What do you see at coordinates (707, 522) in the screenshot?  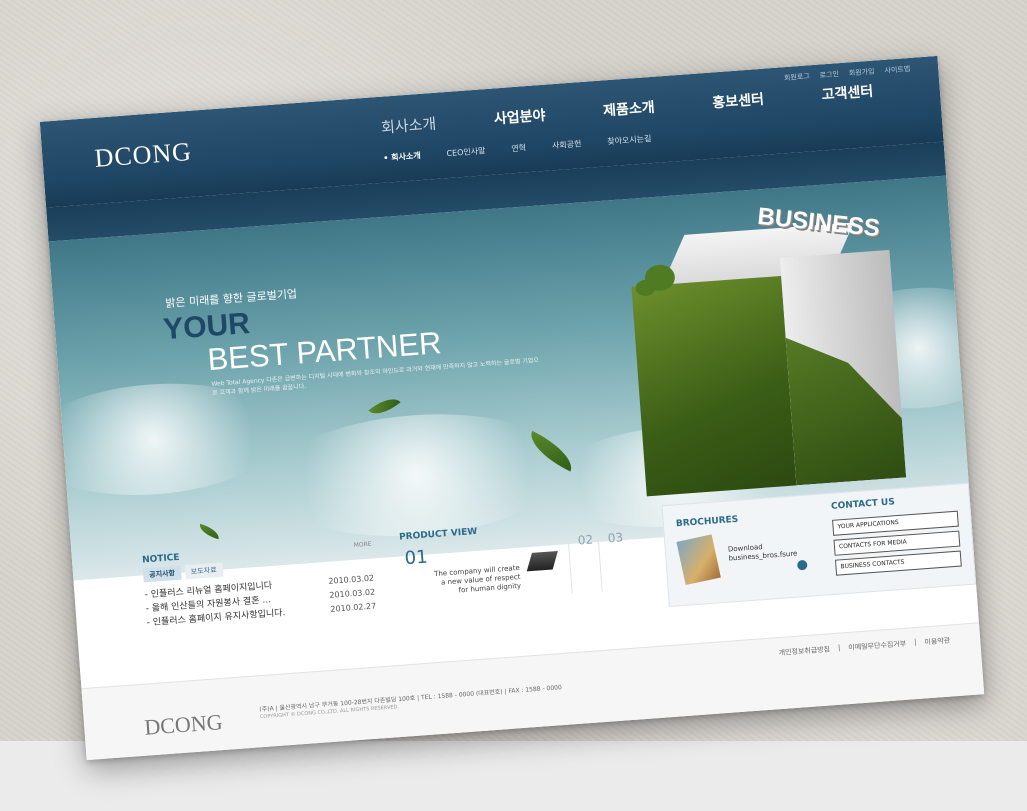 I see `brochures-title: BROCHURES` at bounding box center [707, 522].